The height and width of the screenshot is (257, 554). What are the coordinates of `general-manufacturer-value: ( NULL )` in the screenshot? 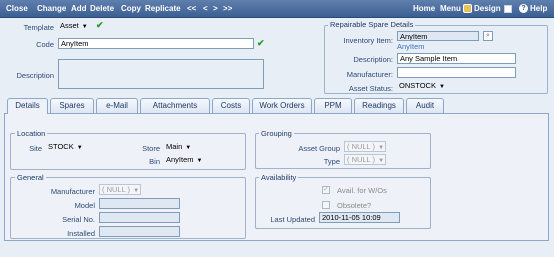 It's located at (116, 189).